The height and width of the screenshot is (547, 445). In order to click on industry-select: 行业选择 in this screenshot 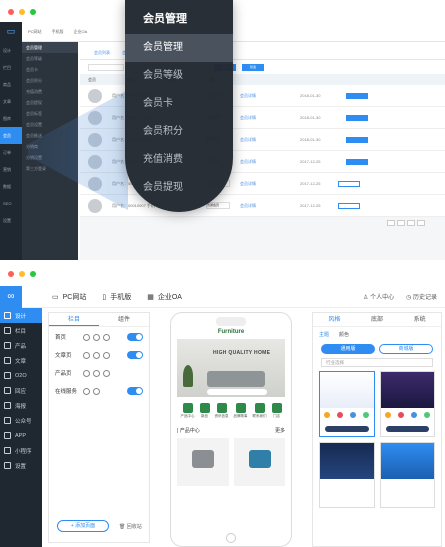, I will do `click(377, 362)`.